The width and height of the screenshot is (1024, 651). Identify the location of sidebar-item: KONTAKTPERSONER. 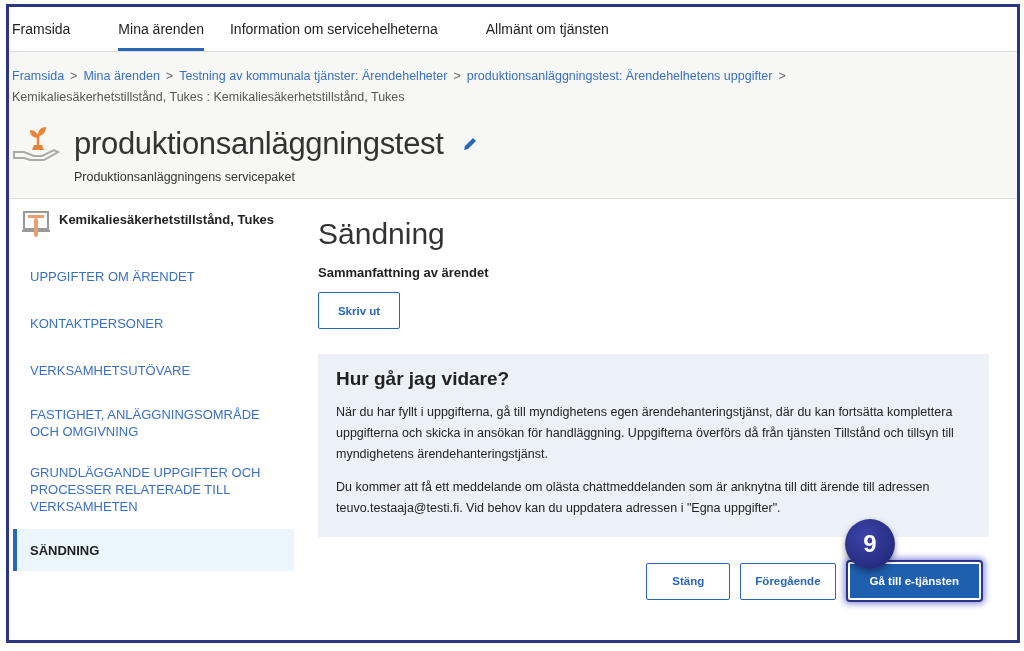
(153, 323).